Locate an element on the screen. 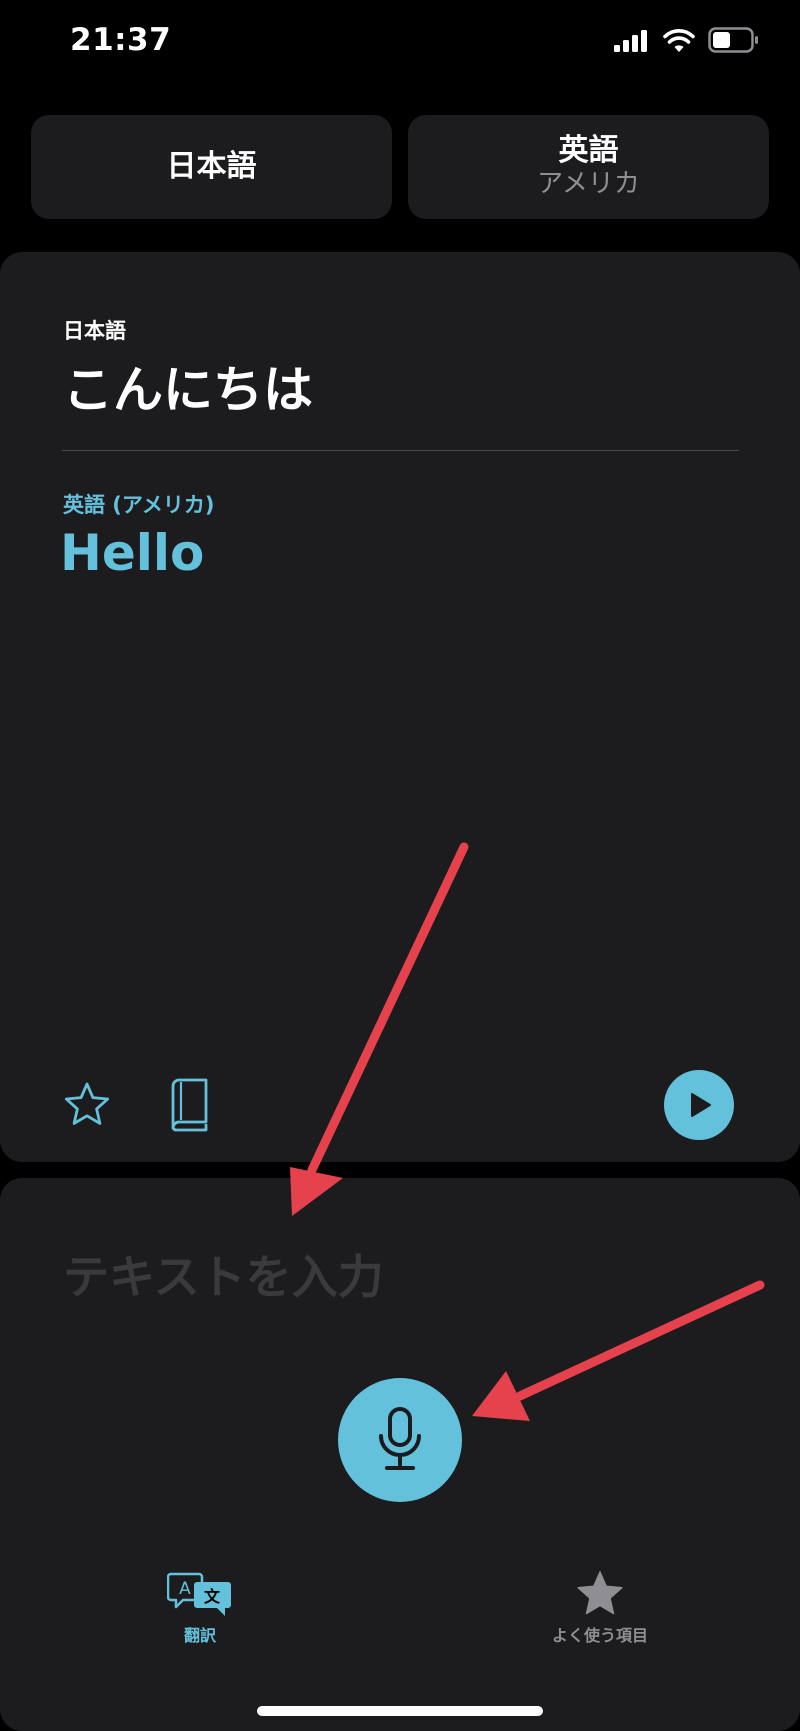 The width and height of the screenshot is (800, 1731). svg-text: A is located at coordinates (185, 1589).